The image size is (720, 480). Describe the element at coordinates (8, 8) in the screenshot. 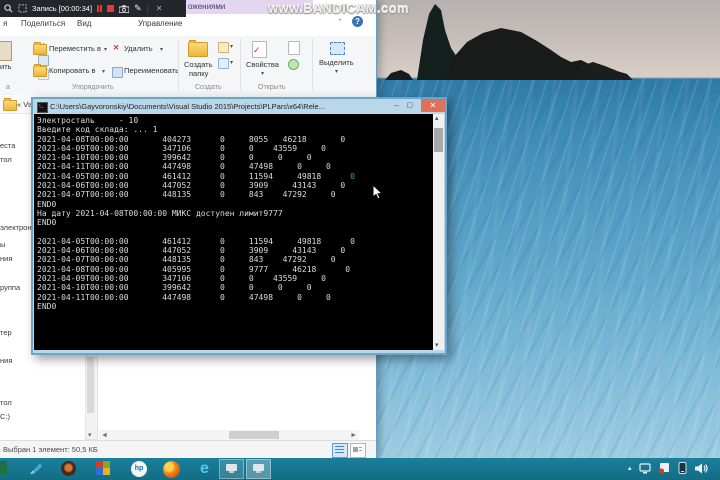

I see `search-icon` at that location.